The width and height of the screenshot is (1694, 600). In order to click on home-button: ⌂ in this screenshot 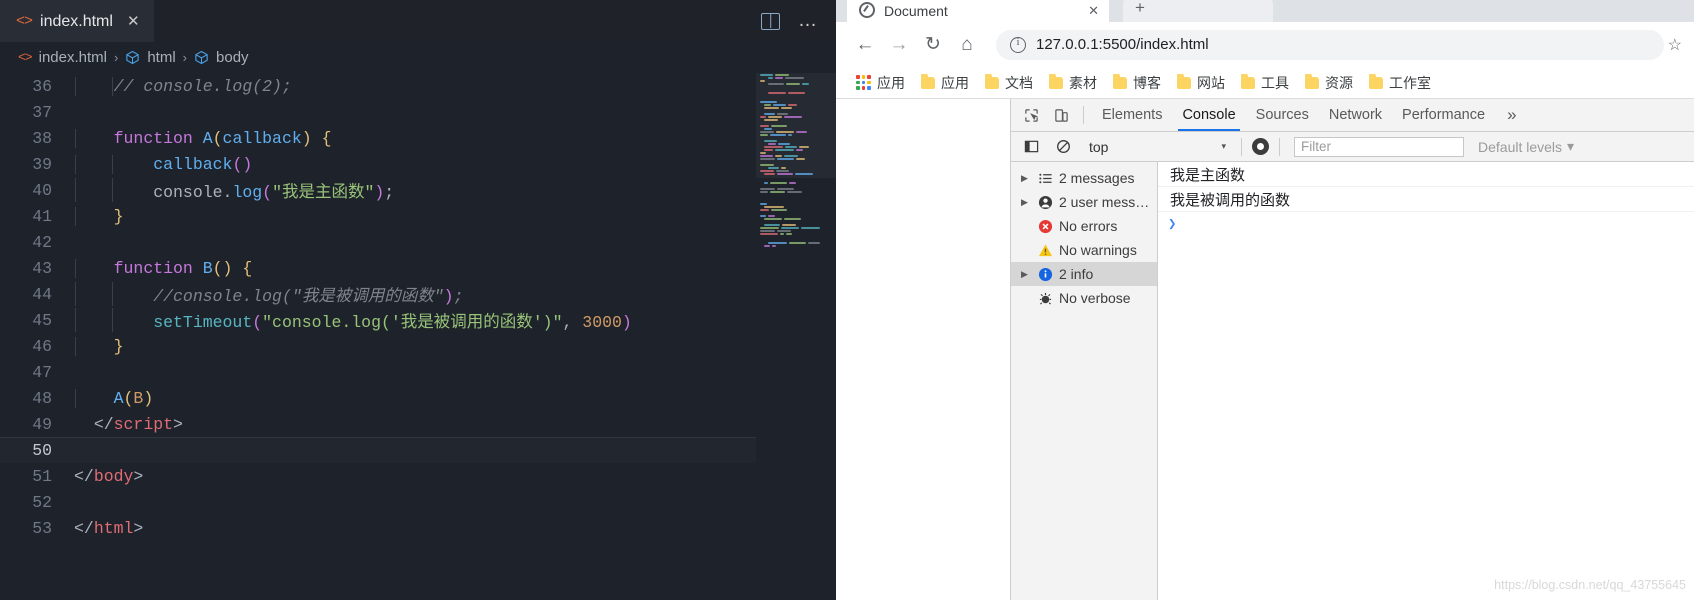, I will do `click(967, 45)`.